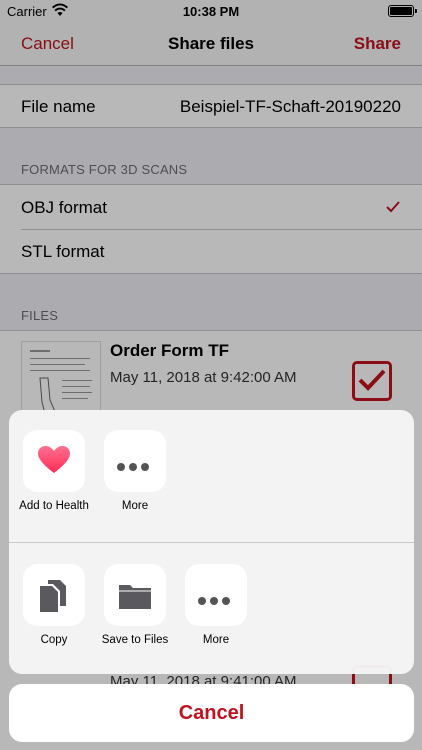 The width and height of the screenshot is (422, 750). I want to click on app-label: Add to Health, so click(54, 506).